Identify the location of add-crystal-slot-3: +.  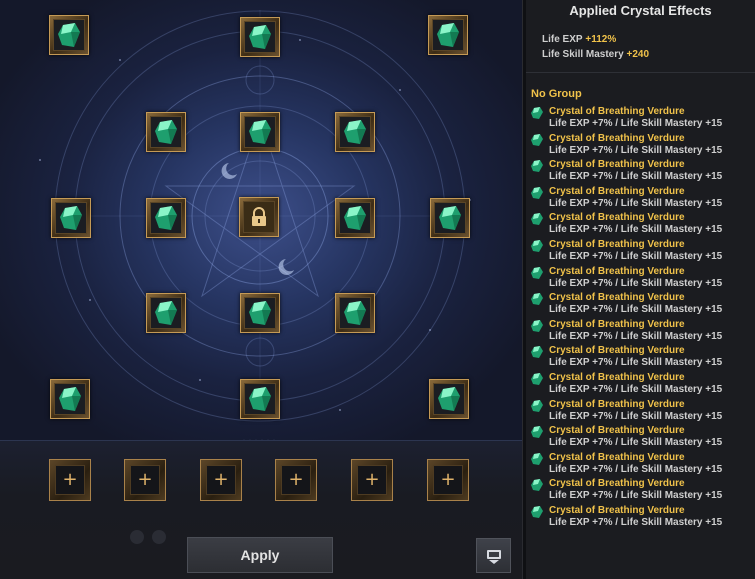
(221, 480).